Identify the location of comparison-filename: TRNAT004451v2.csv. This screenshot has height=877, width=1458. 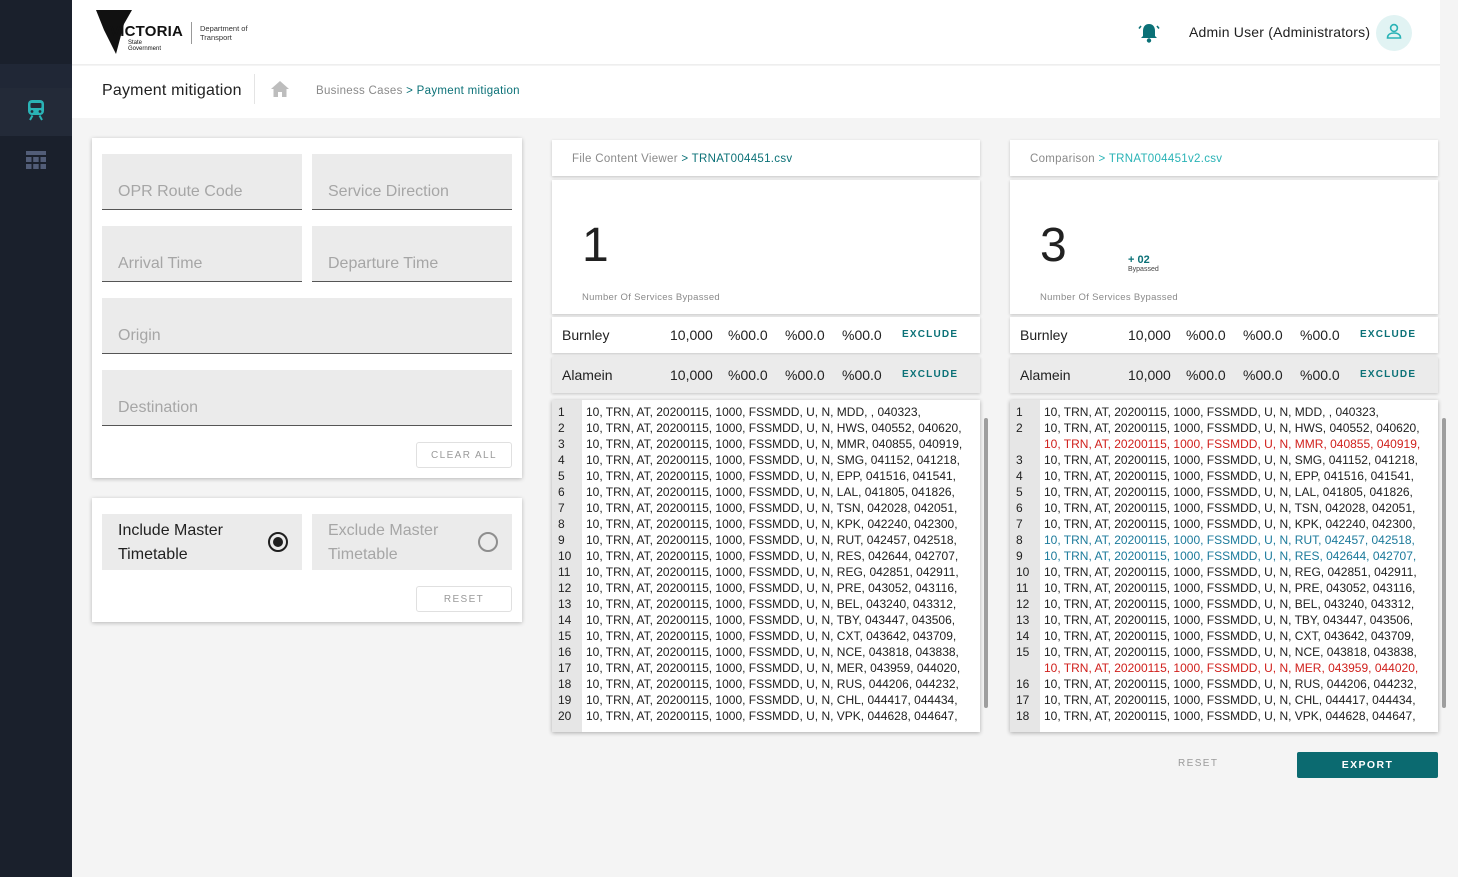
(1166, 159).